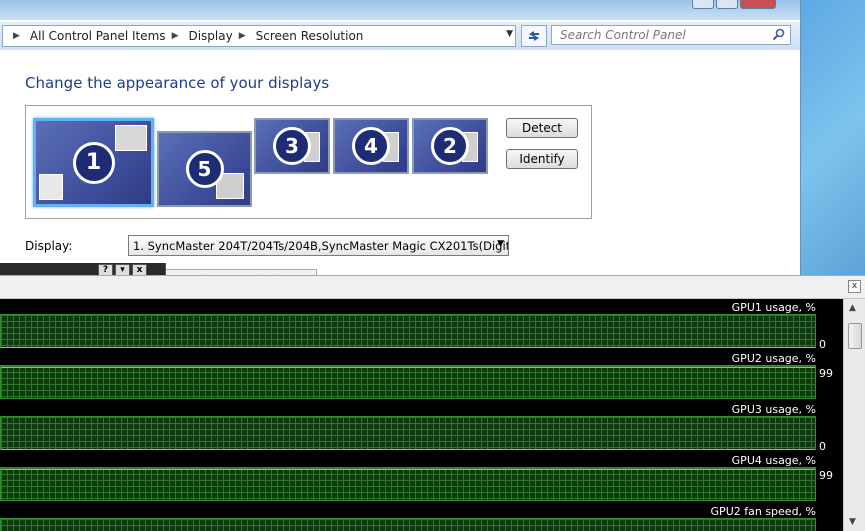  Describe the element at coordinates (852, 522) in the screenshot. I see `scroll-down-icon: ▼` at that location.